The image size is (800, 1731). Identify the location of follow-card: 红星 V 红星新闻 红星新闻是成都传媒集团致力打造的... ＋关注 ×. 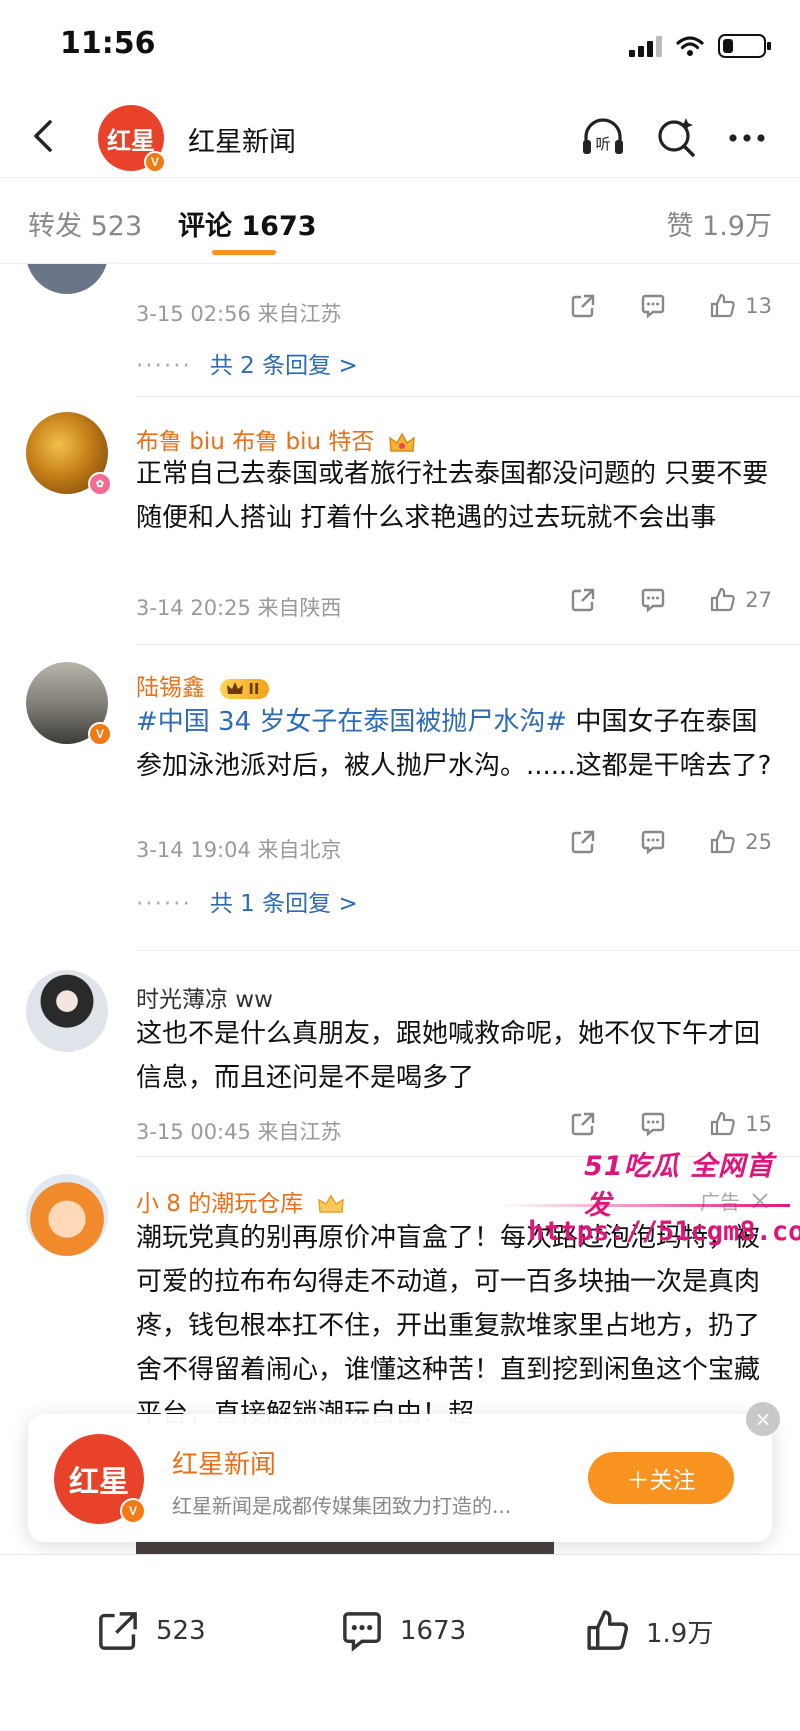
(404, 1472).